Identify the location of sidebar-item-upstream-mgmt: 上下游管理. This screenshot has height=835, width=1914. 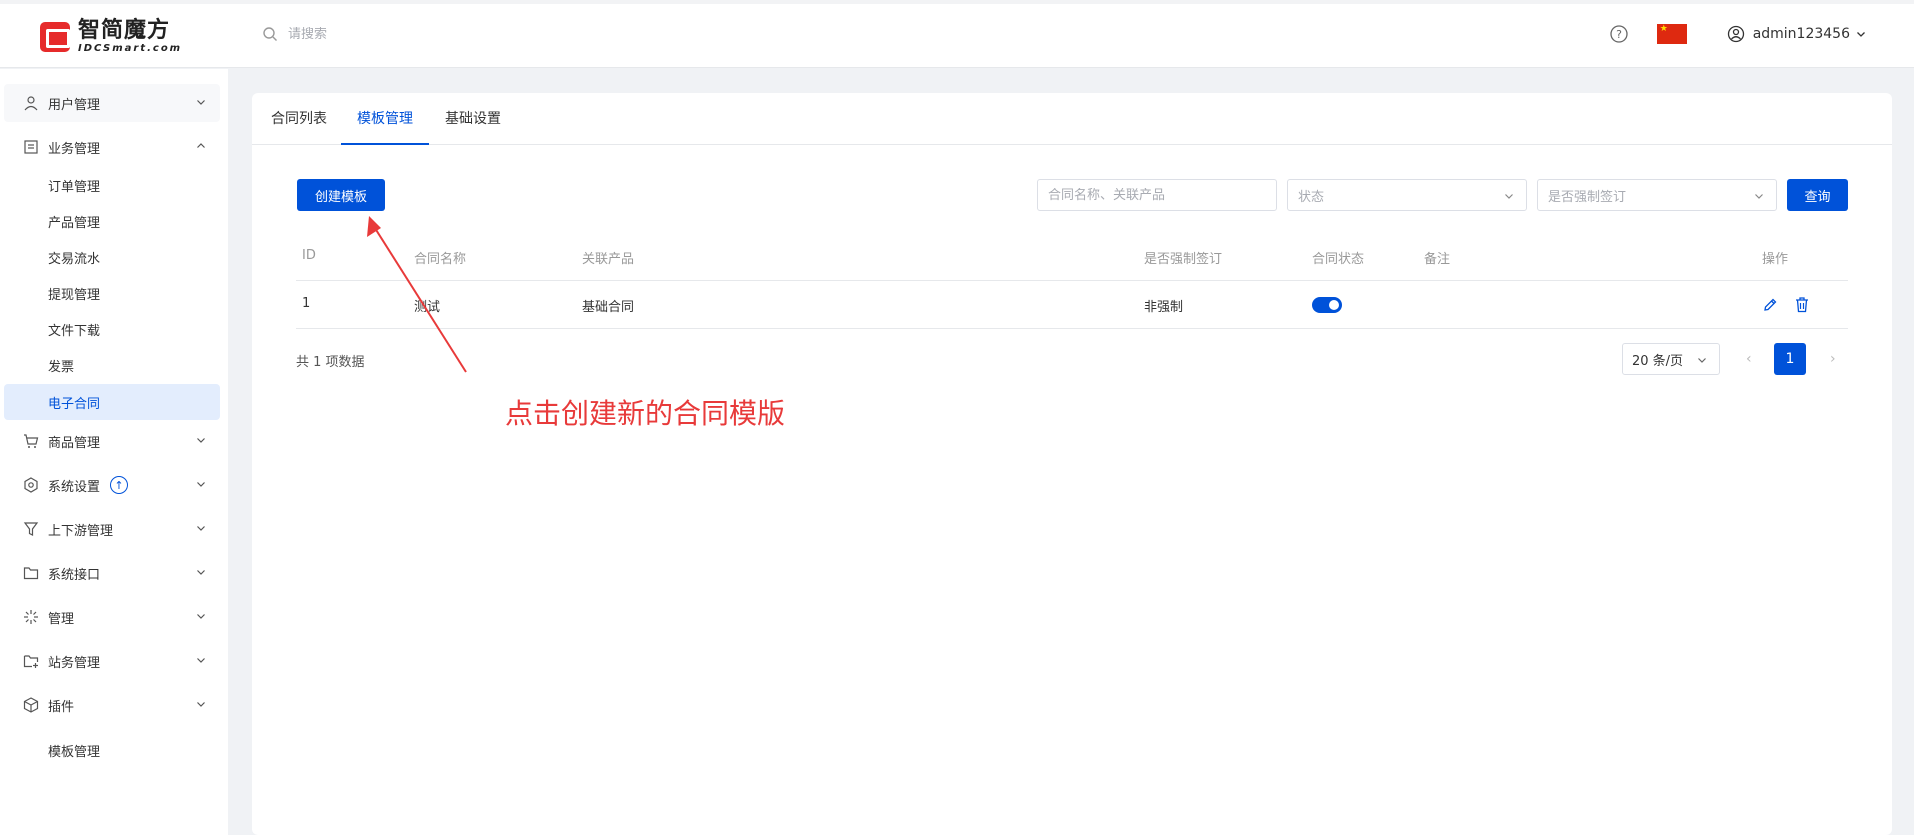
(112, 529).